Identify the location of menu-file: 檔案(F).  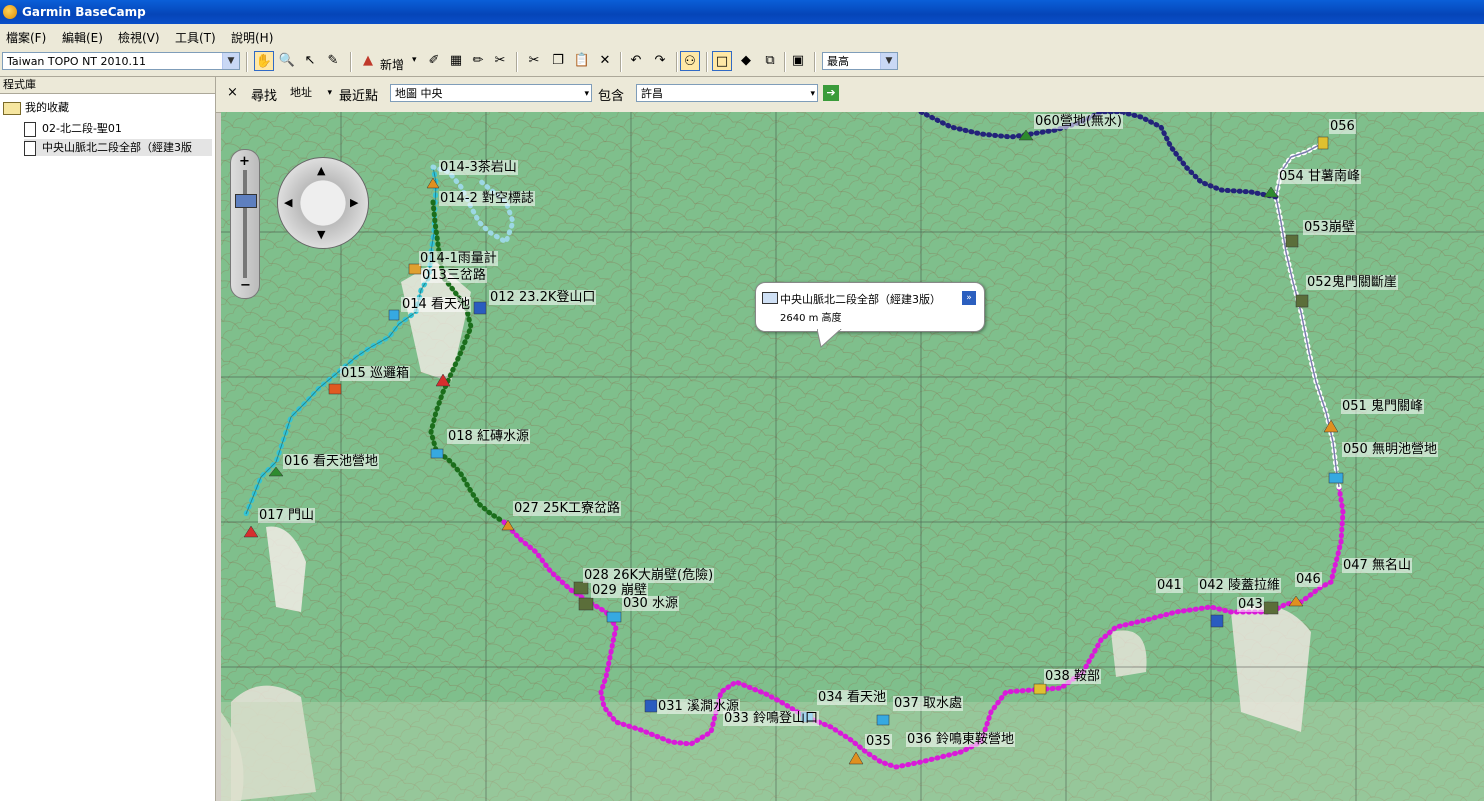
(26, 37).